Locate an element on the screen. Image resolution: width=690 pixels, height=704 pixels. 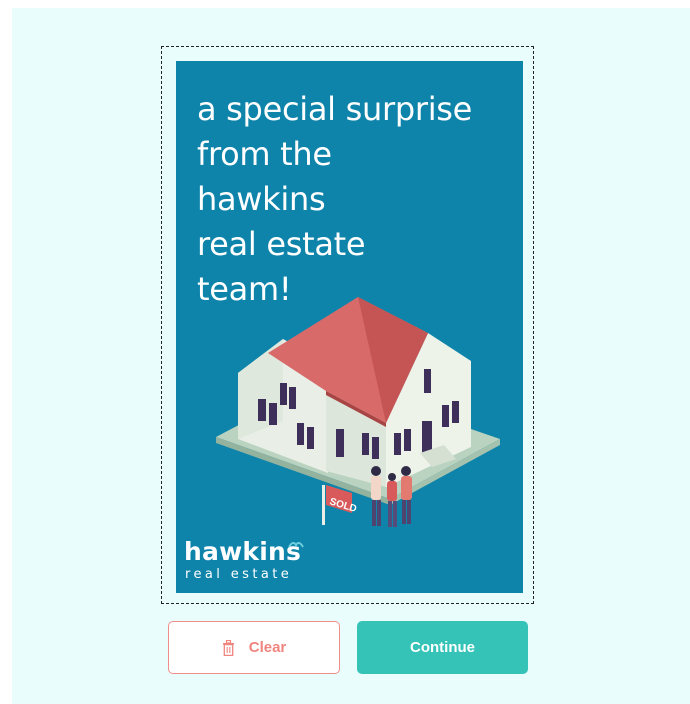
company-logo: hawkins real estate is located at coordinates (244, 560).